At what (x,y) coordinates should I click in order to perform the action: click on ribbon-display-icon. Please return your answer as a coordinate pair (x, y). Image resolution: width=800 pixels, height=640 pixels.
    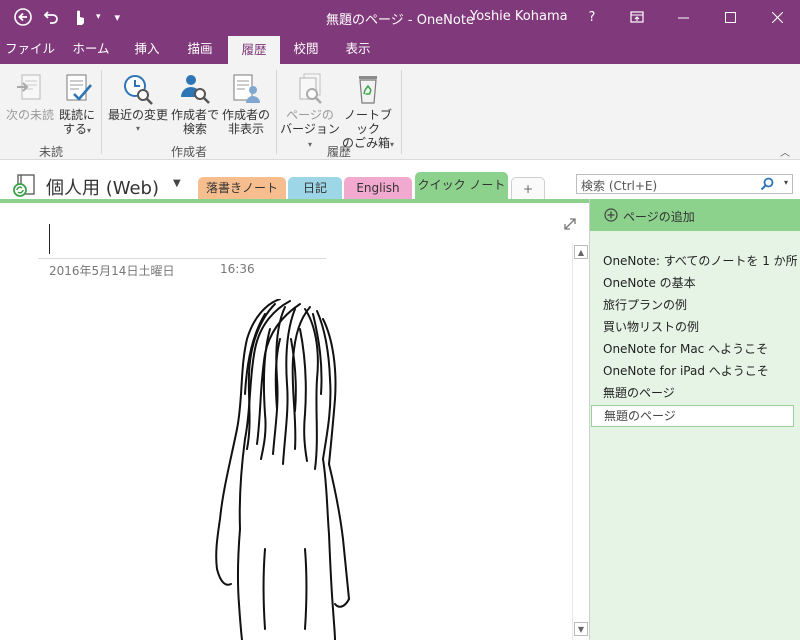
    Looking at the image, I should click on (637, 17).